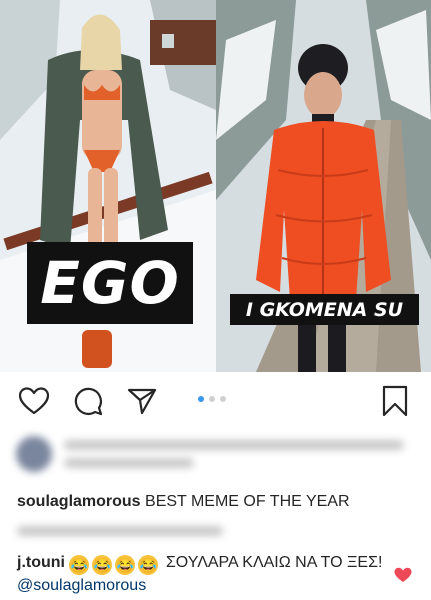  What do you see at coordinates (34, 454) in the screenshot?
I see `blurred-avatar` at bounding box center [34, 454].